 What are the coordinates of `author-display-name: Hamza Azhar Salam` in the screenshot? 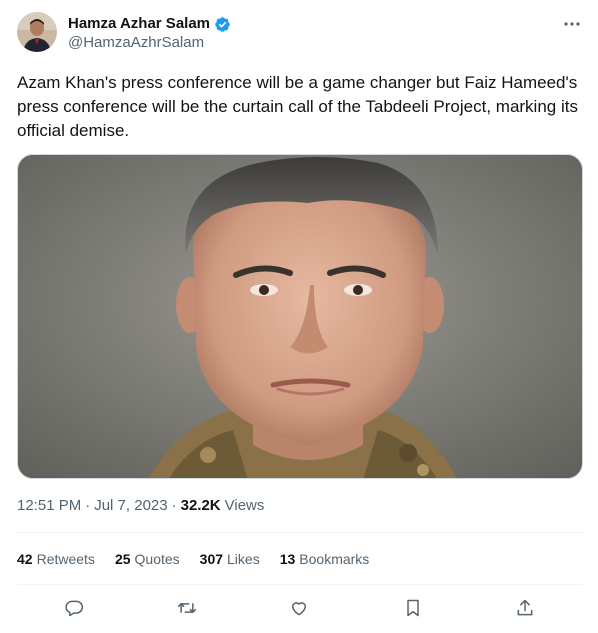 It's located at (139, 24).